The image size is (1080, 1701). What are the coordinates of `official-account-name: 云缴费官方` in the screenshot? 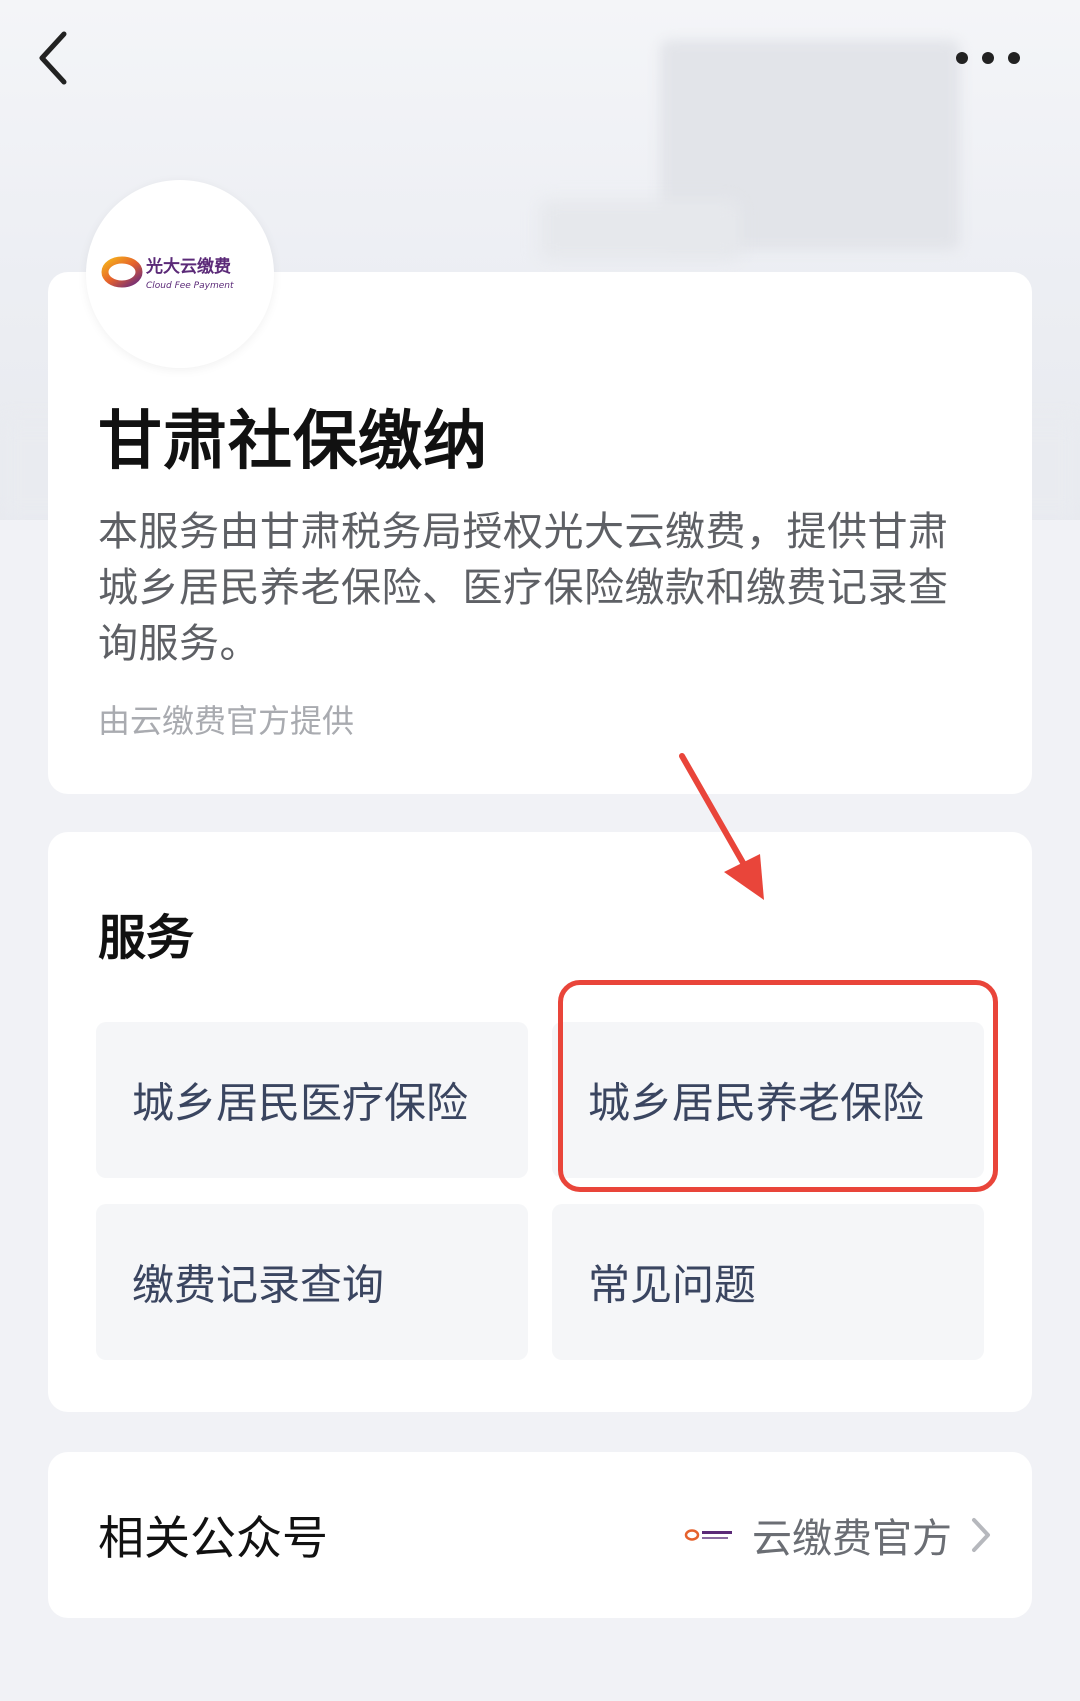 It's located at (852, 1539).